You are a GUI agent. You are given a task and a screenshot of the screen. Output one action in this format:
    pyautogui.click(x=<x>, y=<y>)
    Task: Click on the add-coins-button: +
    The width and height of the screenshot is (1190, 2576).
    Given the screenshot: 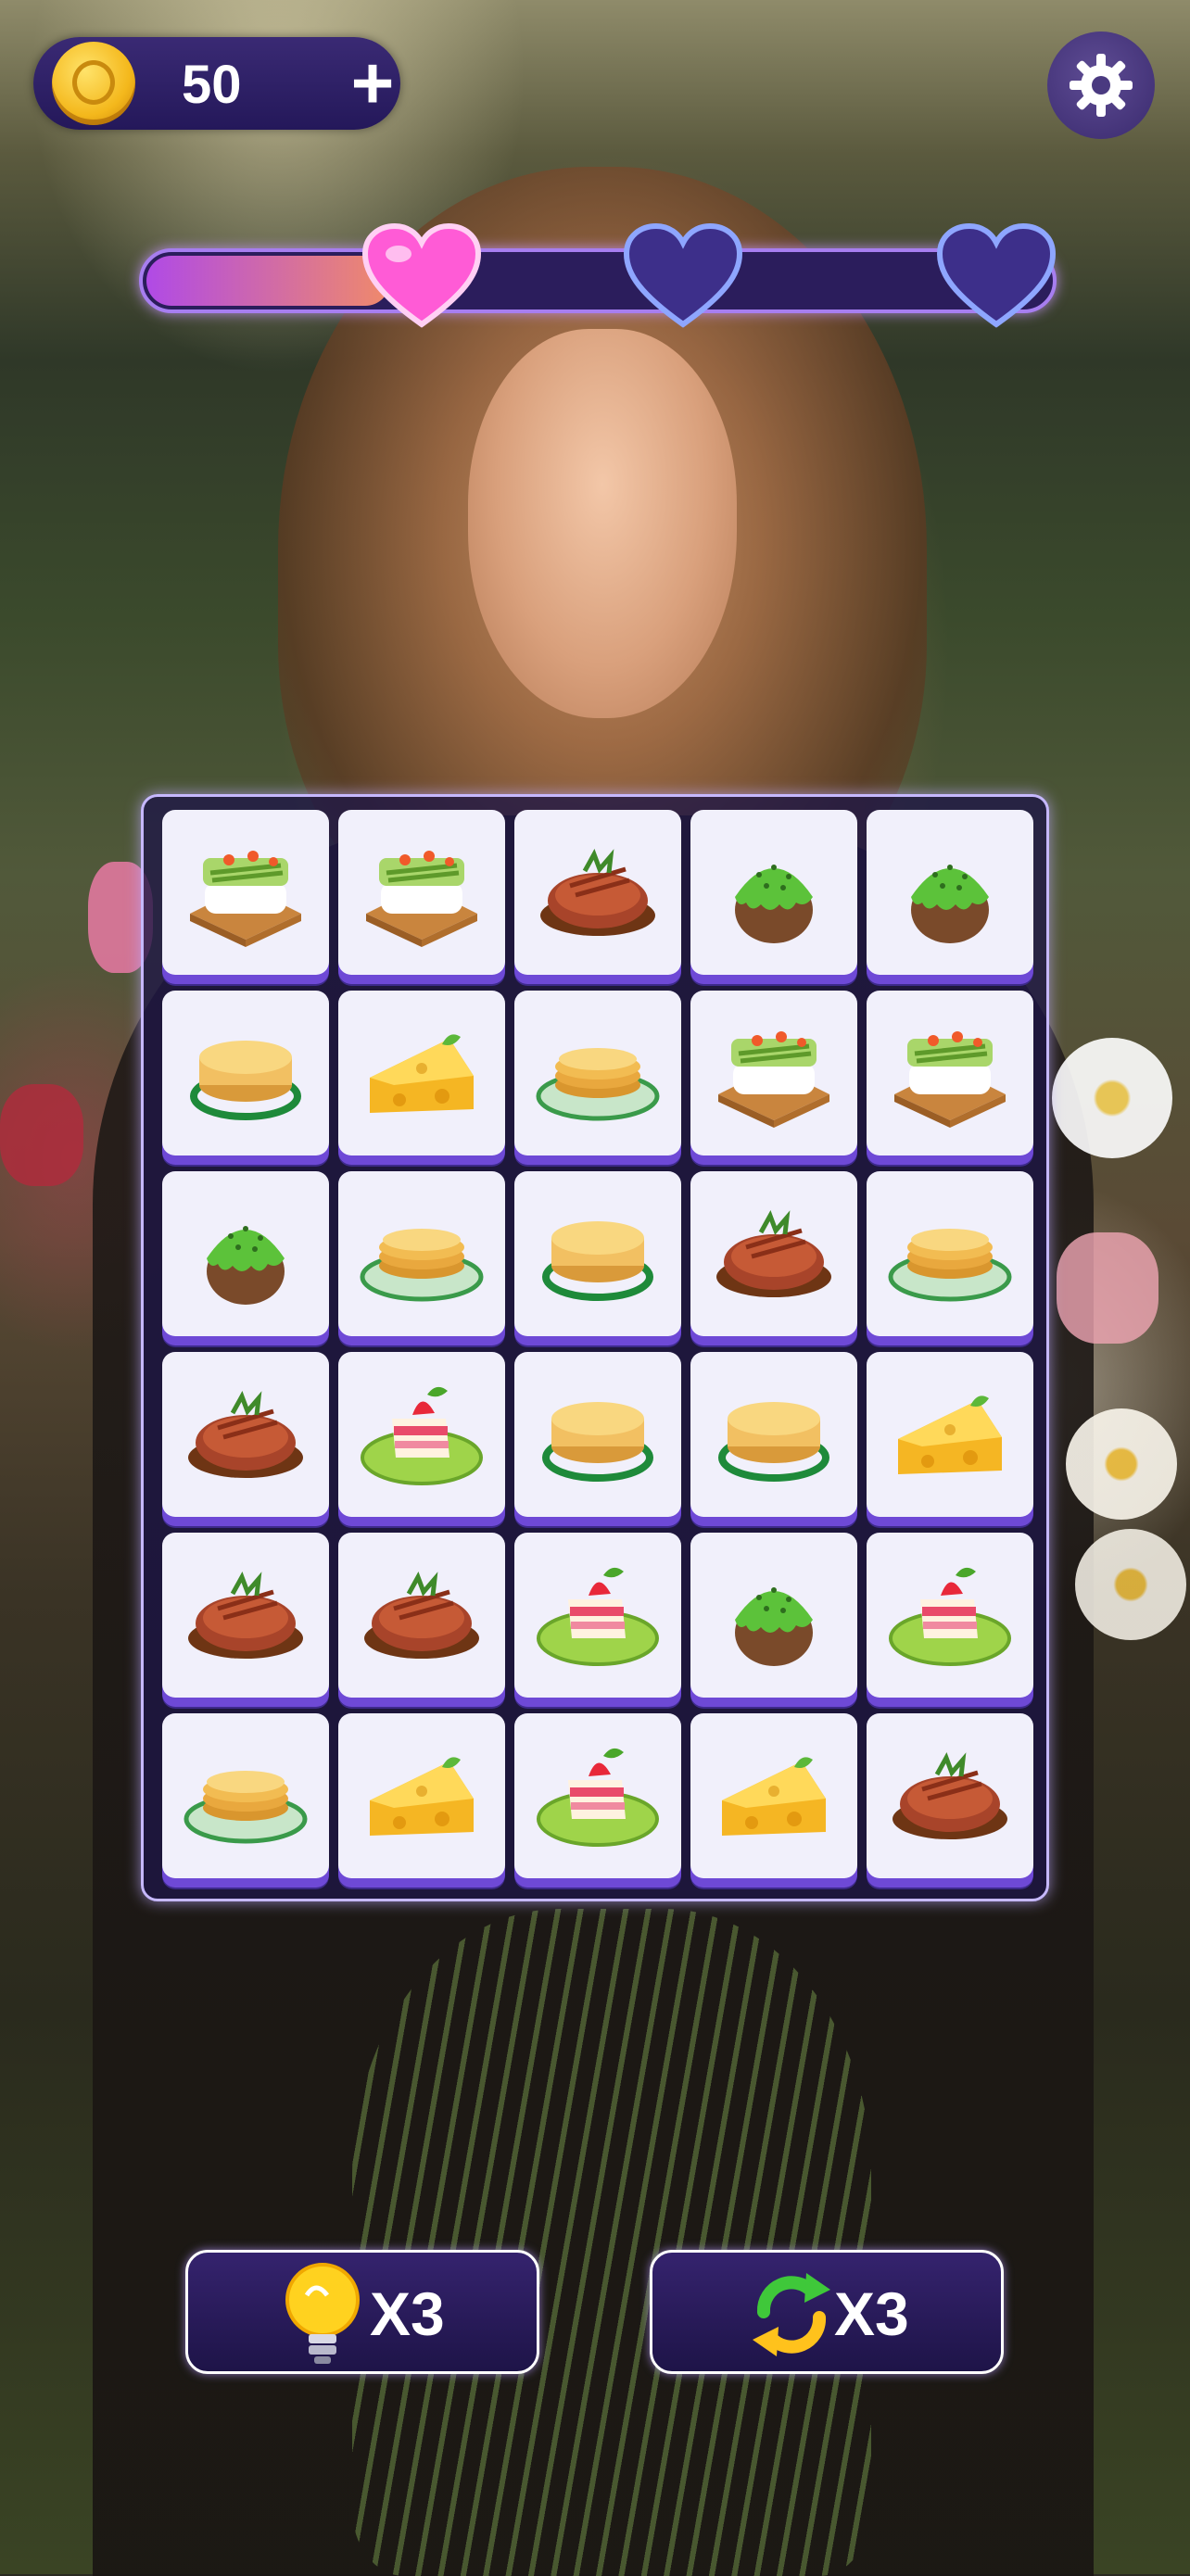 What is the action you would take?
    pyautogui.click(x=372, y=83)
    